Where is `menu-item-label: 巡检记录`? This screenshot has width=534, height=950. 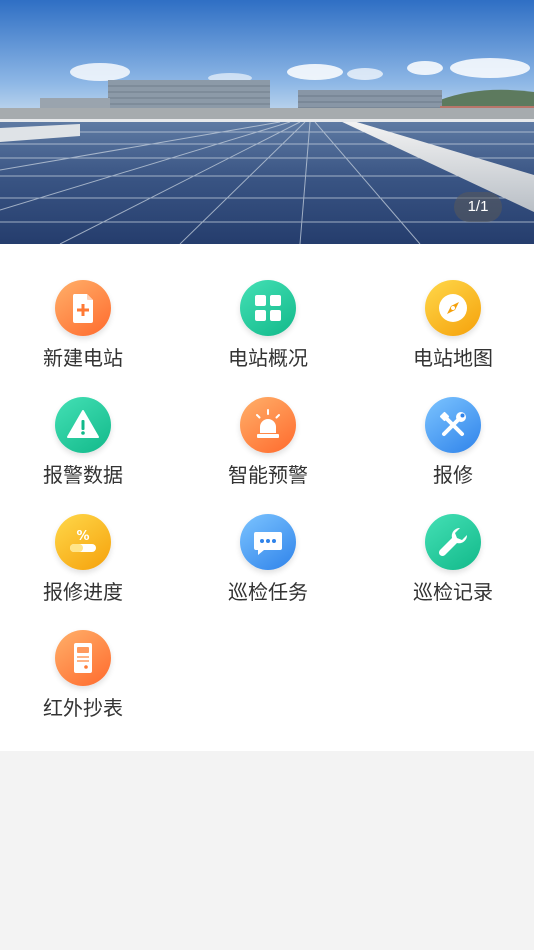
menu-item-label: 巡检记录 is located at coordinates (453, 592).